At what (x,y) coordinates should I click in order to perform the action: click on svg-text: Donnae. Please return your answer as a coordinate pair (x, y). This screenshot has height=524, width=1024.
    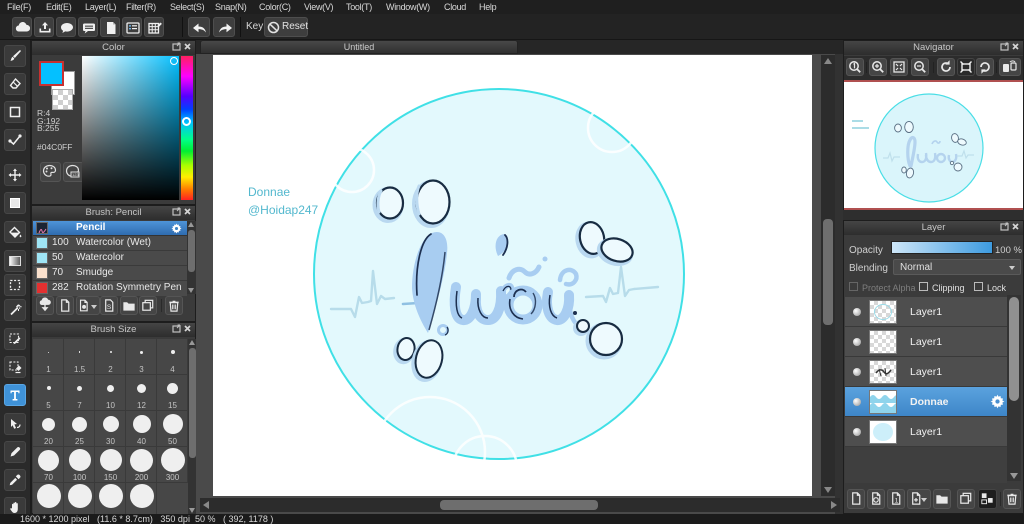
    Looking at the image, I should click on (269, 192).